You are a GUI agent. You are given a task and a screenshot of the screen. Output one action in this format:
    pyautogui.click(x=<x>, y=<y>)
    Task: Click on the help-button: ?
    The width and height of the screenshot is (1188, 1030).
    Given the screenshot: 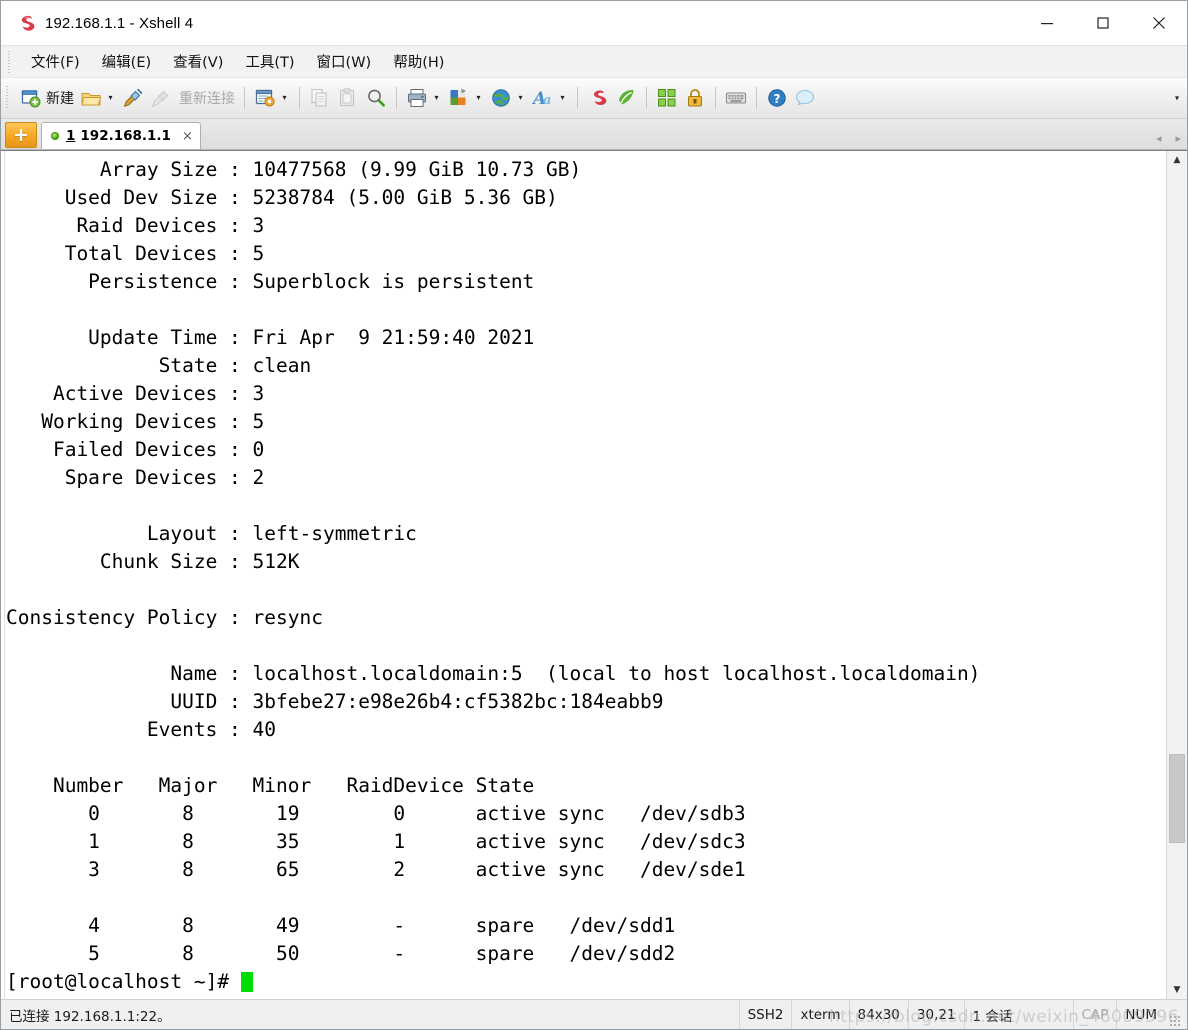 What is the action you would take?
    pyautogui.click(x=777, y=98)
    